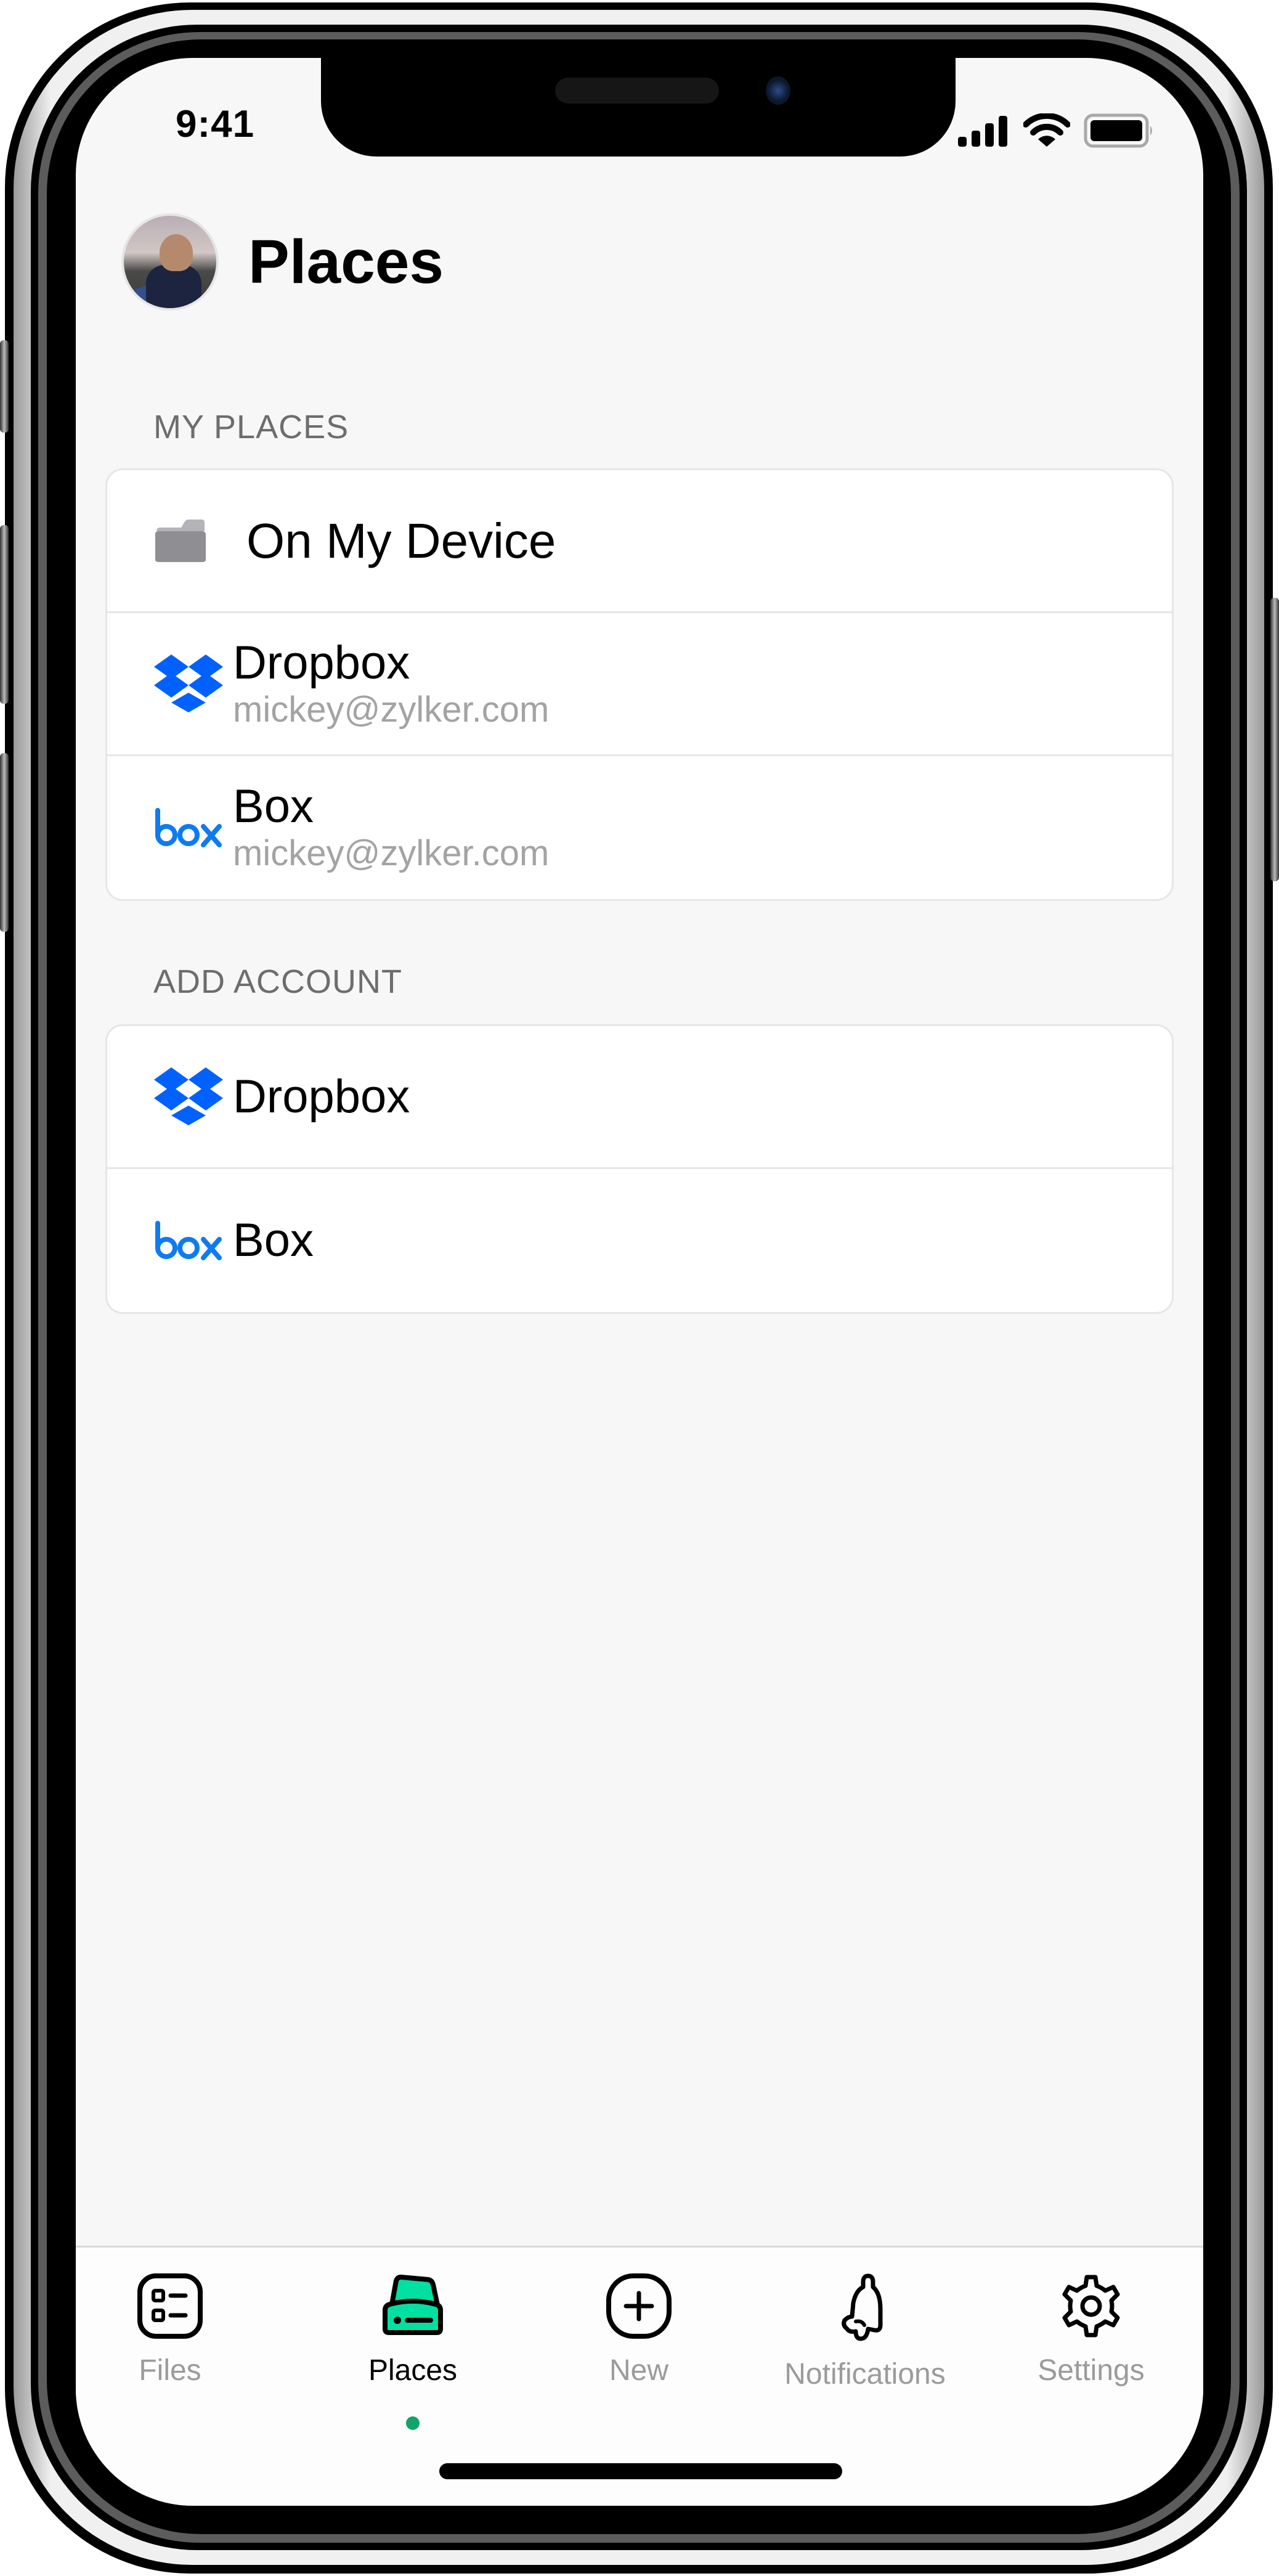 Image resolution: width=1279 pixels, height=2576 pixels. What do you see at coordinates (346, 261) in the screenshot?
I see `page-title: Places` at bounding box center [346, 261].